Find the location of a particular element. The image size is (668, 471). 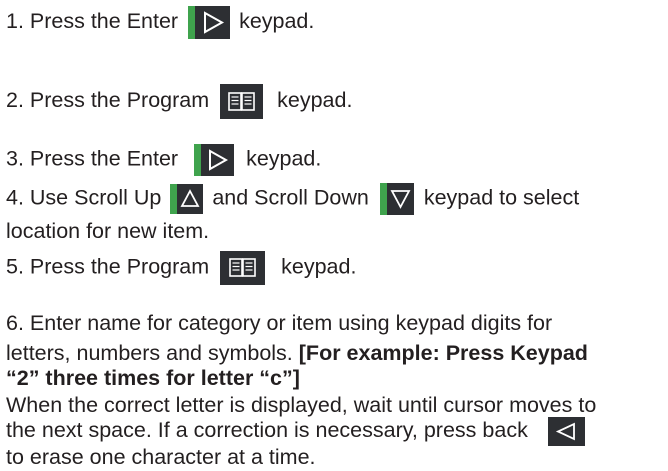

step-2-suffix: keypad. is located at coordinates (315, 100).